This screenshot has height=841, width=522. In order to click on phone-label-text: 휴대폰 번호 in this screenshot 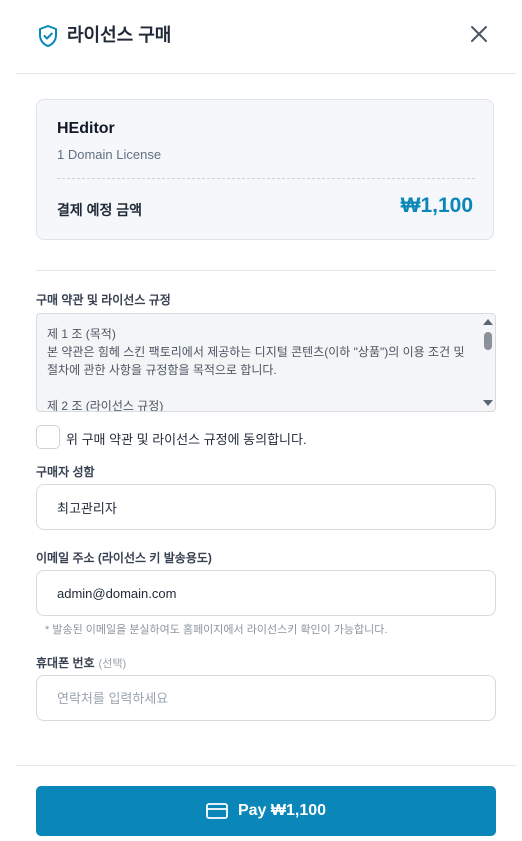, I will do `click(65, 663)`.